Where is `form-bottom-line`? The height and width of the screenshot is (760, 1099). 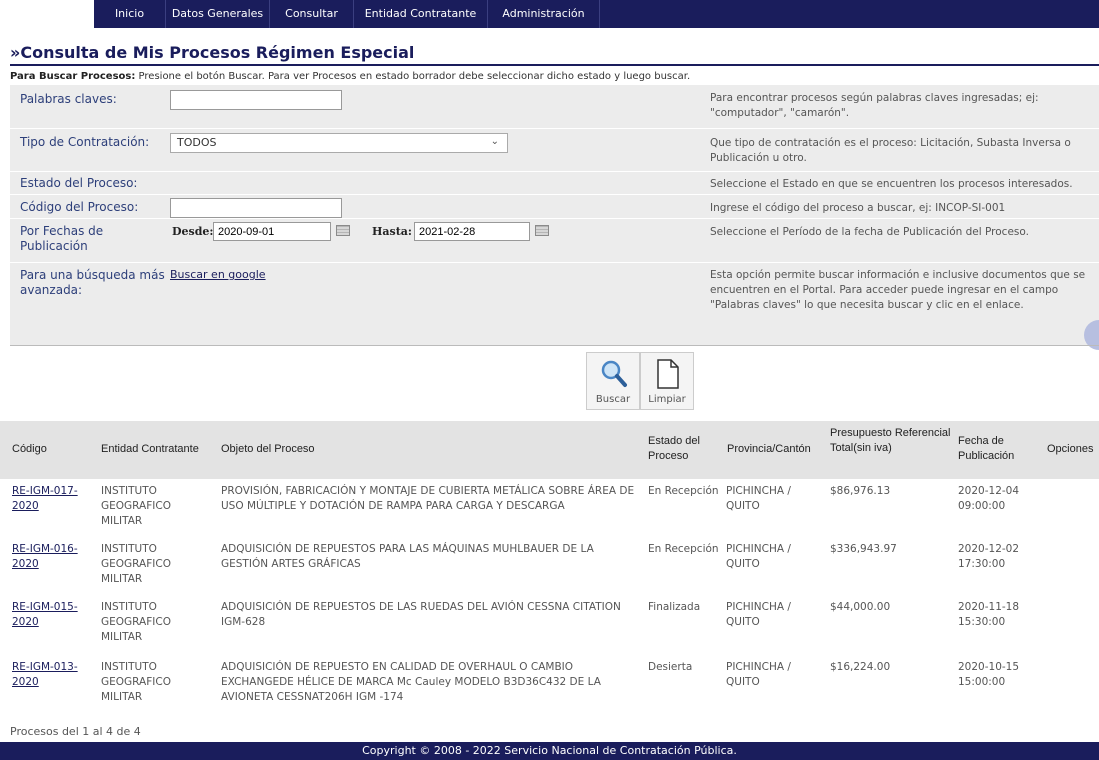 form-bottom-line is located at coordinates (554, 345).